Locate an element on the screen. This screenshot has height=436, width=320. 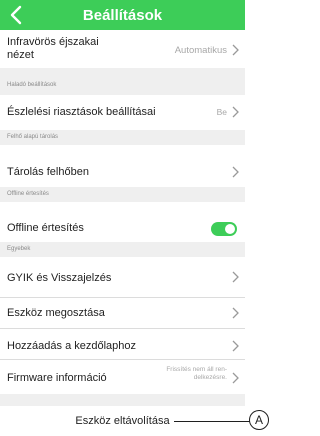
callout-letter: A is located at coordinates (258, 420).